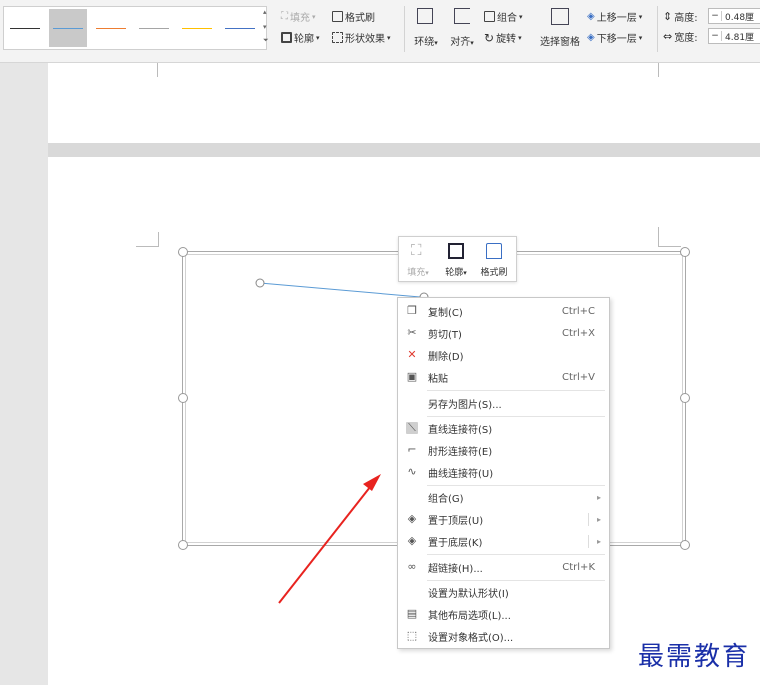 This screenshot has width=760, height=685. What do you see at coordinates (412, 354) in the screenshot?
I see `delete-x-icon: ✕` at bounding box center [412, 354].